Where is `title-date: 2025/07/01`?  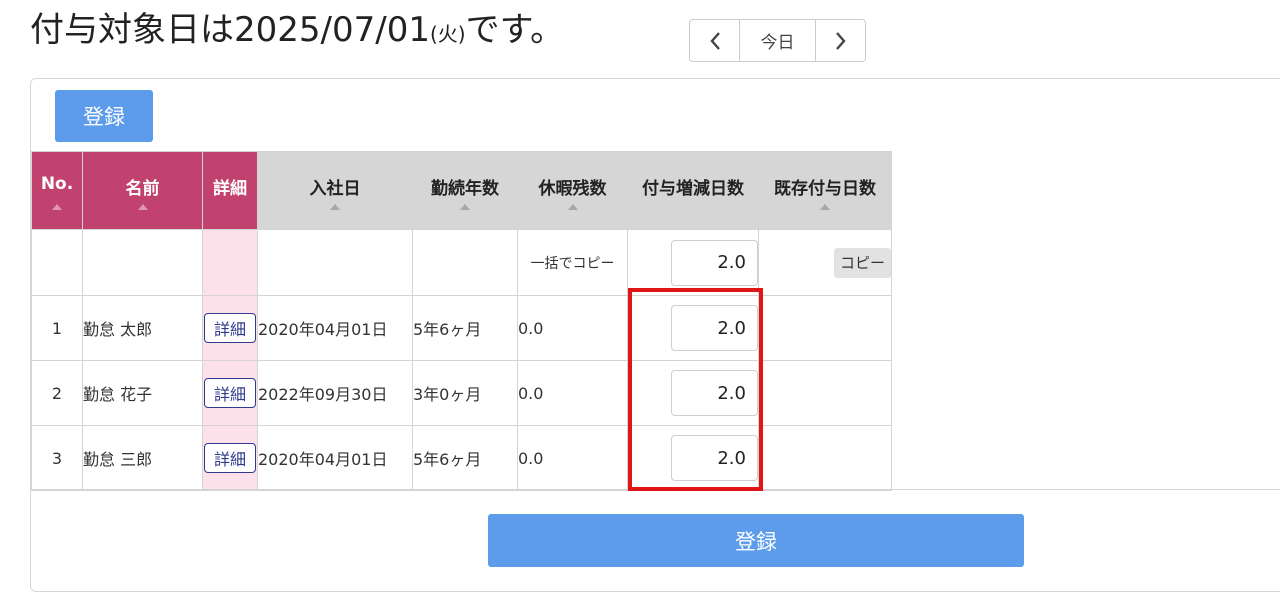
title-date: 2025/07/01 is located at coordinates (332, 30).